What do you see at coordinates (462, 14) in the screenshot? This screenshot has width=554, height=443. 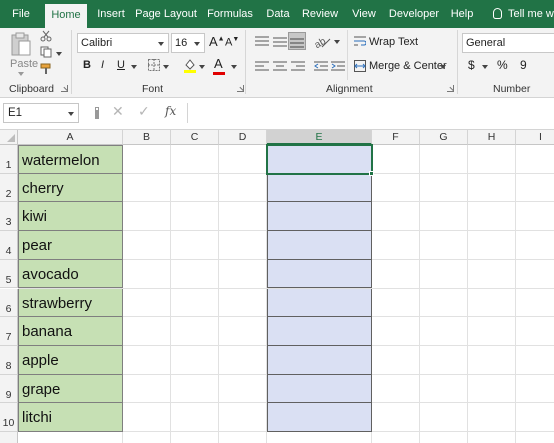 I see `tab-help: Help` at bounding box center [462, 14].